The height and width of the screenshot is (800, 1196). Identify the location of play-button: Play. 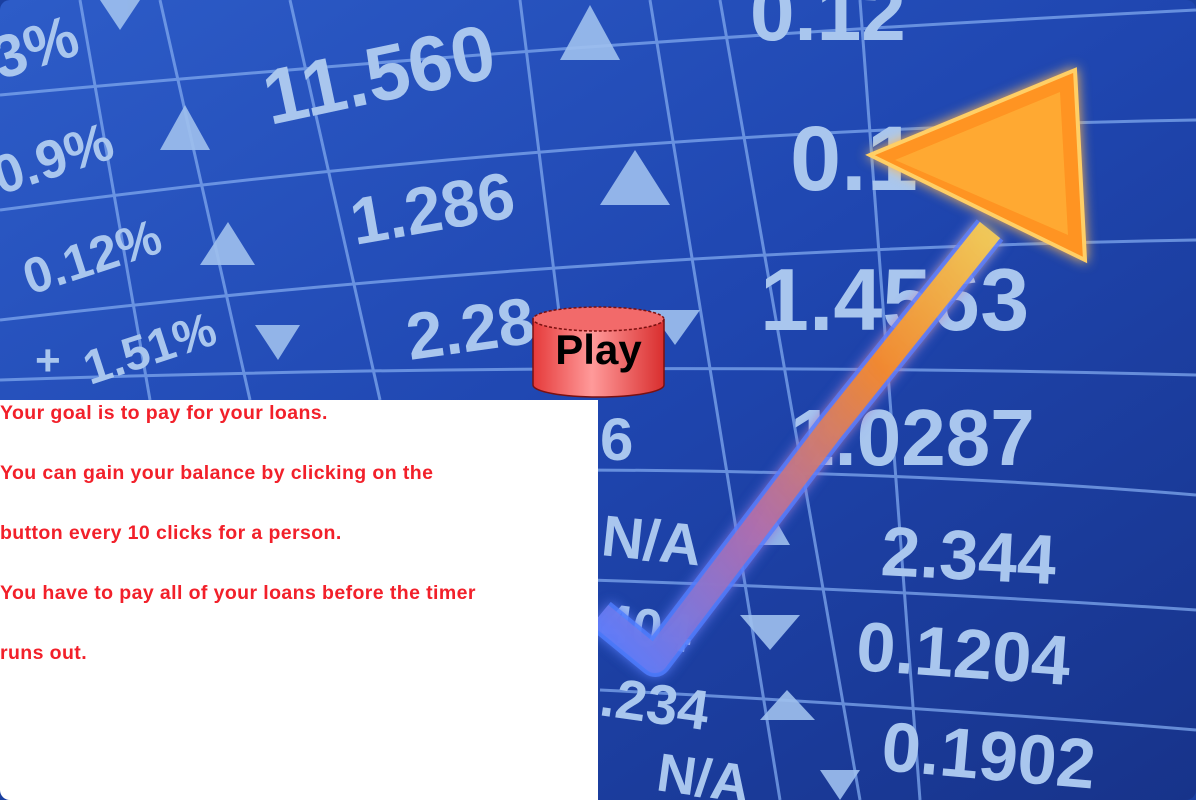
(598, 352).